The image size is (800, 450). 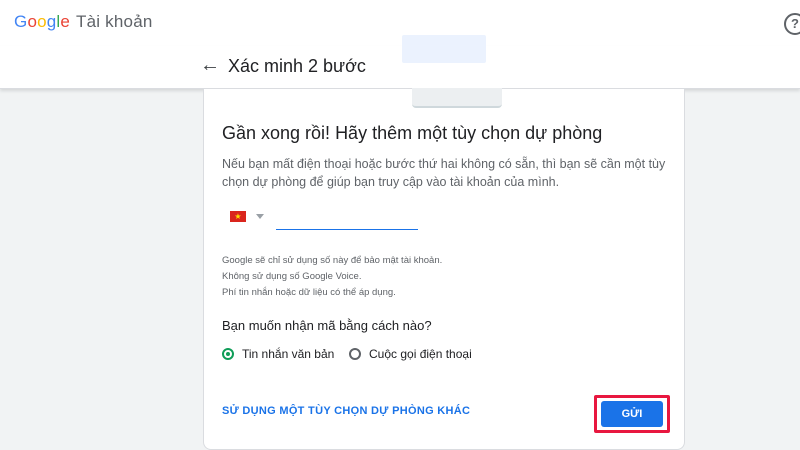 I want to click on radio-option-phone-call: Cuộc gọi điện thoại, so click(x=410, y=354).